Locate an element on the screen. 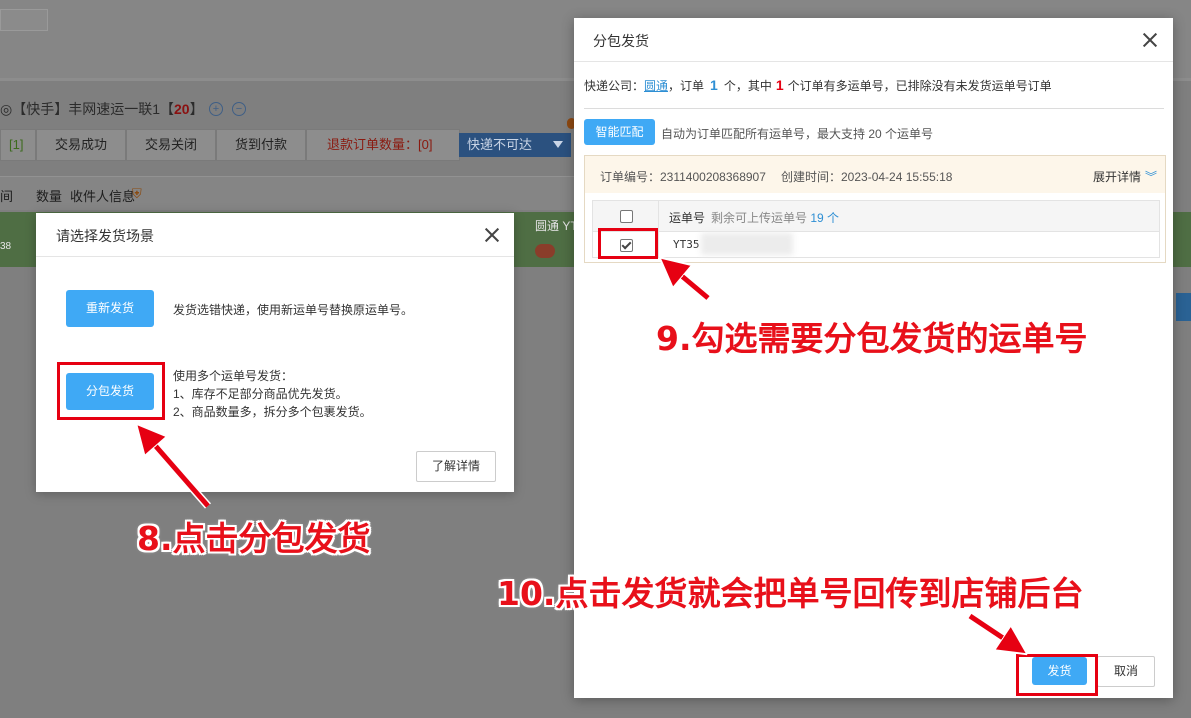  annotation-step8: 8.点击分包发货 is located at coordinates (254, 538).